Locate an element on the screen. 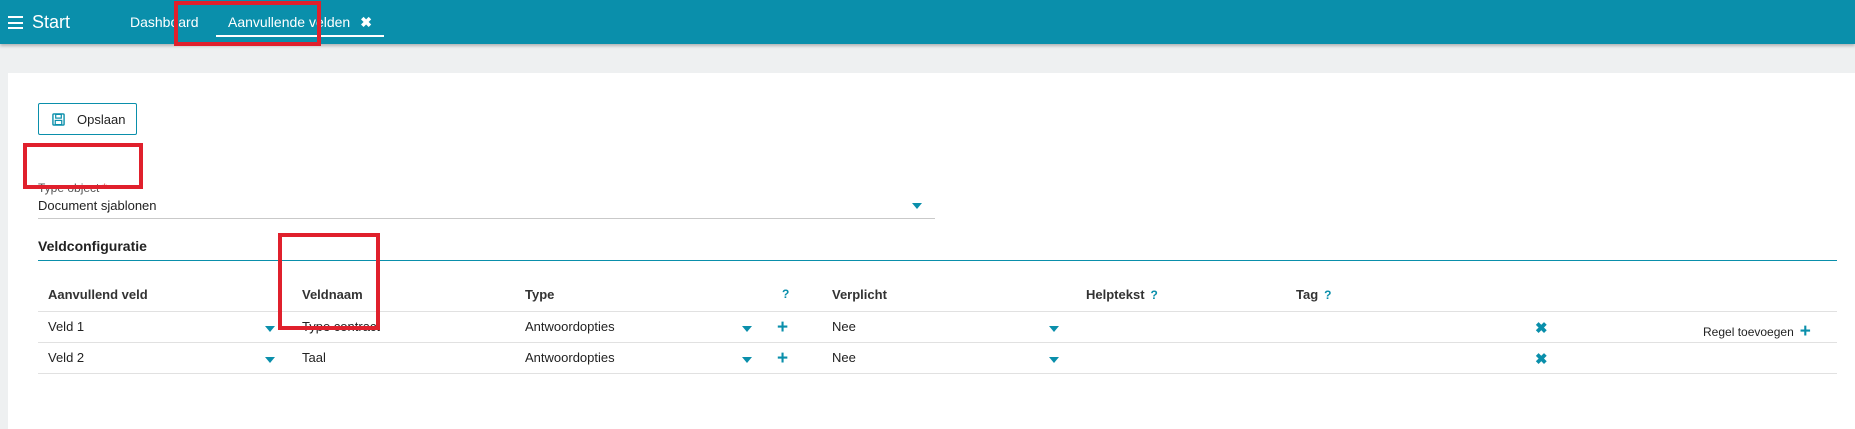 The height and width of the screenshot is (429, 1855). add-row-label: Regel toevoegen is located at coordinates (1748, 332).